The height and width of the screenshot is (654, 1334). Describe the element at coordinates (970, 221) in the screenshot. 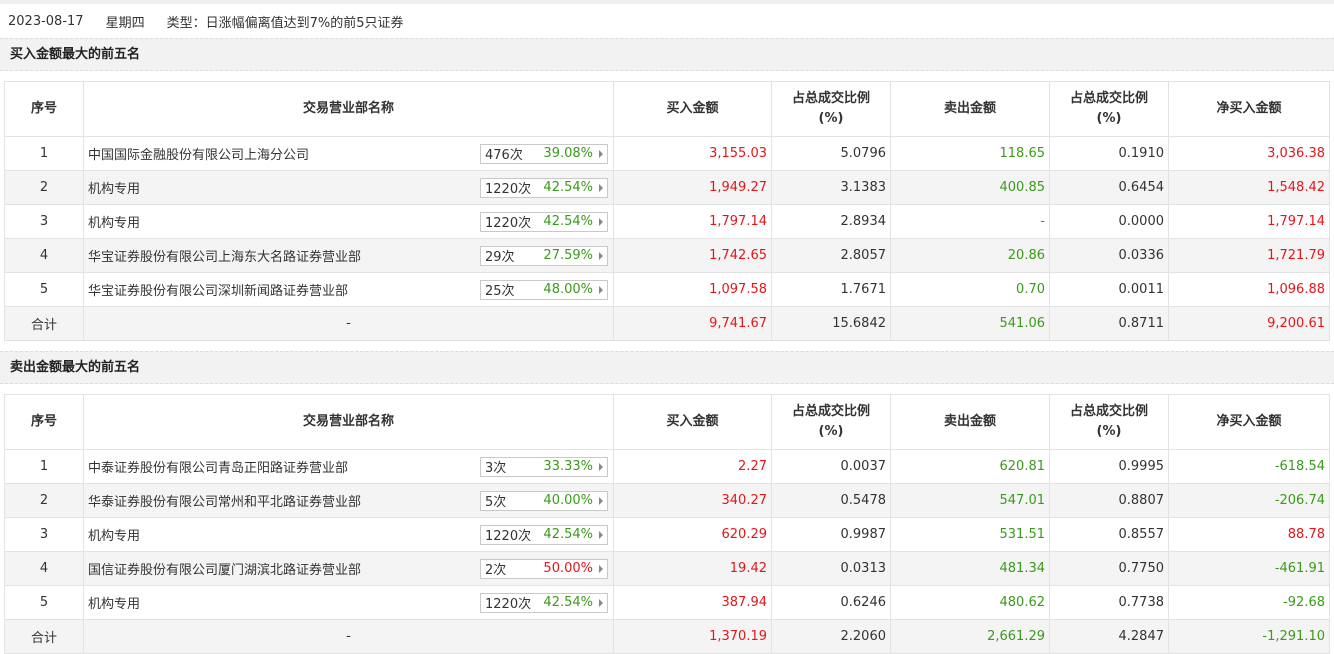

I see `sell-amount: -` at that location.